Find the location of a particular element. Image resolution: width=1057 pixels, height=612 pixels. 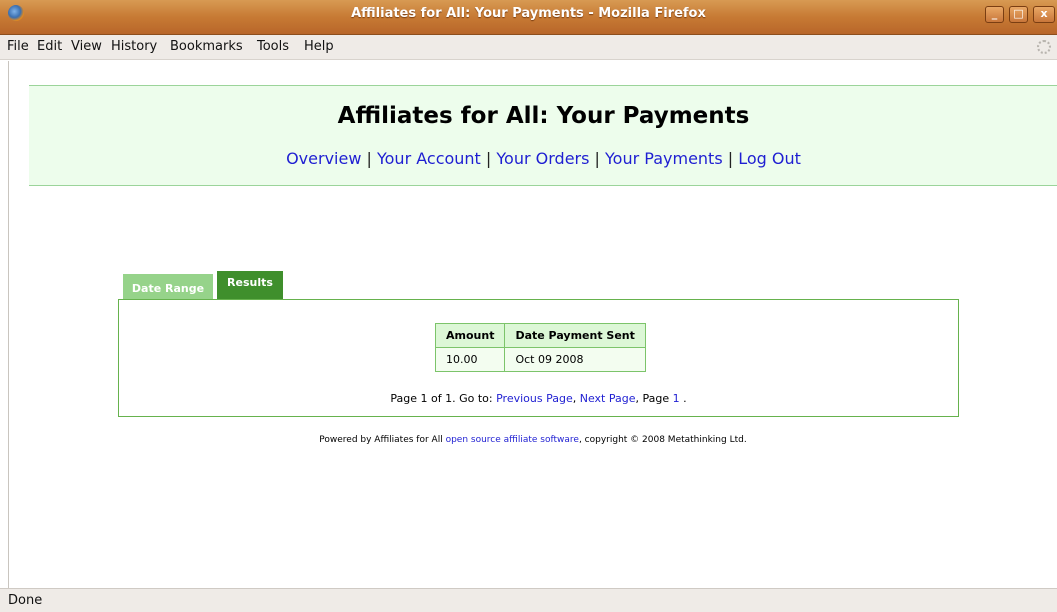

footer-prefix: Powered by Affiliates for All is located at coordinates (382, 440).